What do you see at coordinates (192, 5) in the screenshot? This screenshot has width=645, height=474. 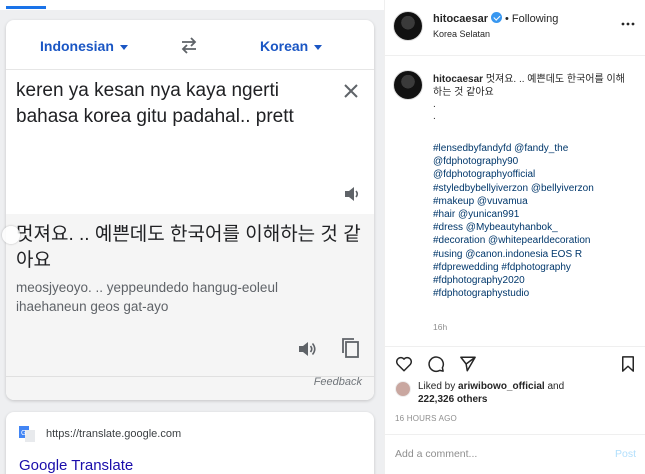 I see `google-tabs-strip` at bounding box center [192, 5].